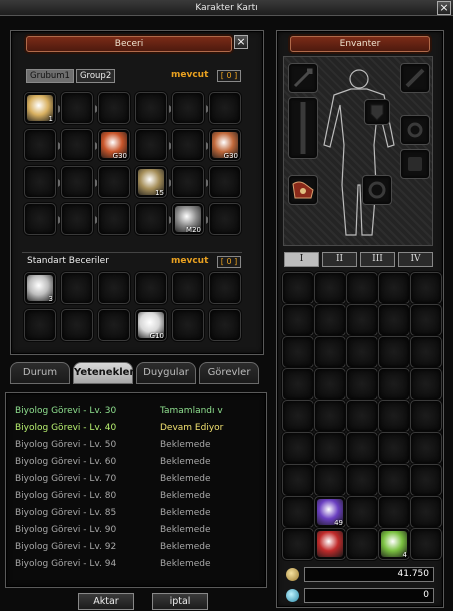 Image resolution: width=453 pixels, height=611 pixels. What do you see at coordinates (50, 76) in the screenshot?
I see `tab-group1: Grubum1` at bounding box center [50, 76].